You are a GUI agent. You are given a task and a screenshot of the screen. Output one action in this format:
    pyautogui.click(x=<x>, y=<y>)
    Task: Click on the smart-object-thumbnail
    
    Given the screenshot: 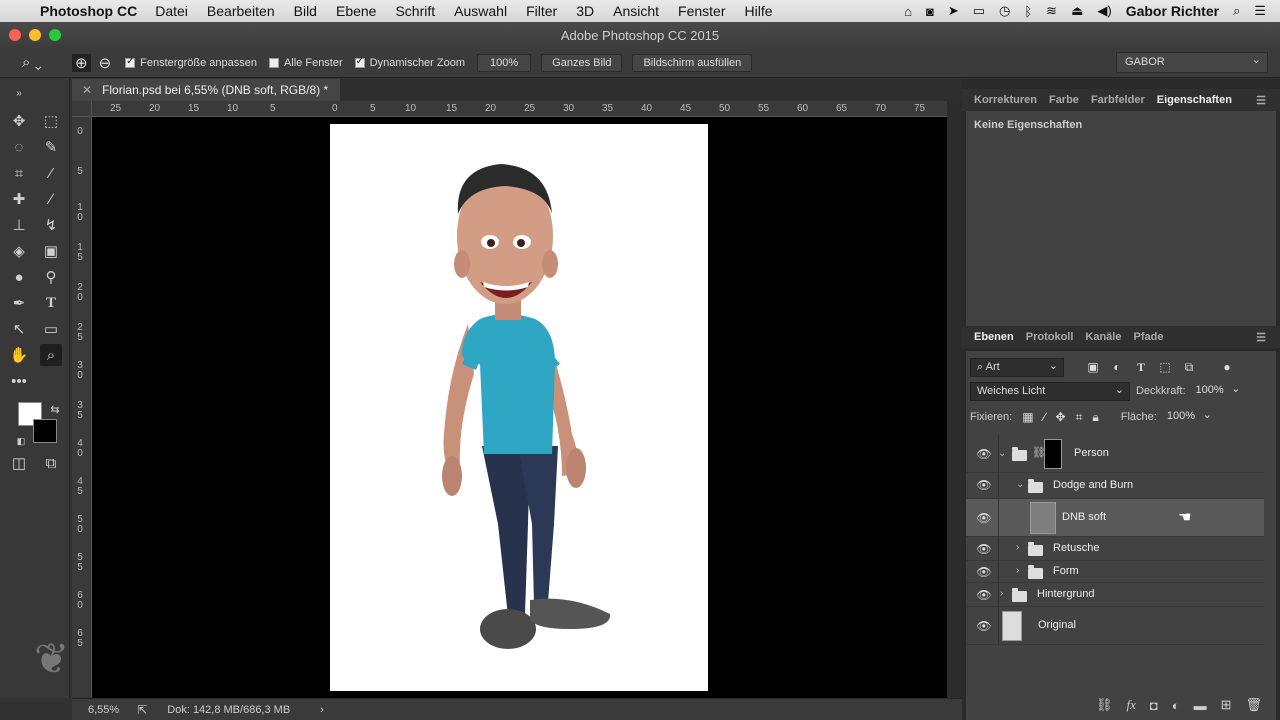 What is the action you would take?
    pyautogui.click(x=1012, y=626)
    